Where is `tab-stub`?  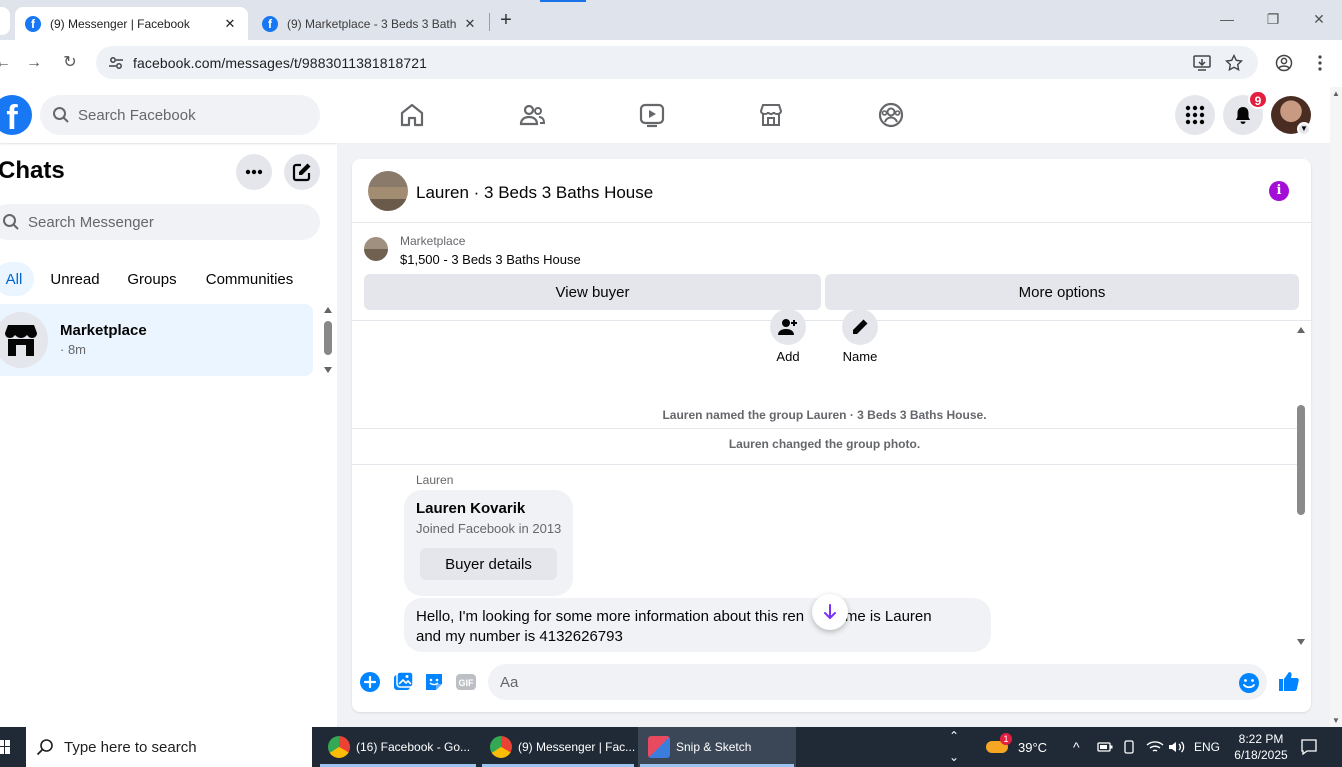
tab-stub is located at coordinates (5, 21).